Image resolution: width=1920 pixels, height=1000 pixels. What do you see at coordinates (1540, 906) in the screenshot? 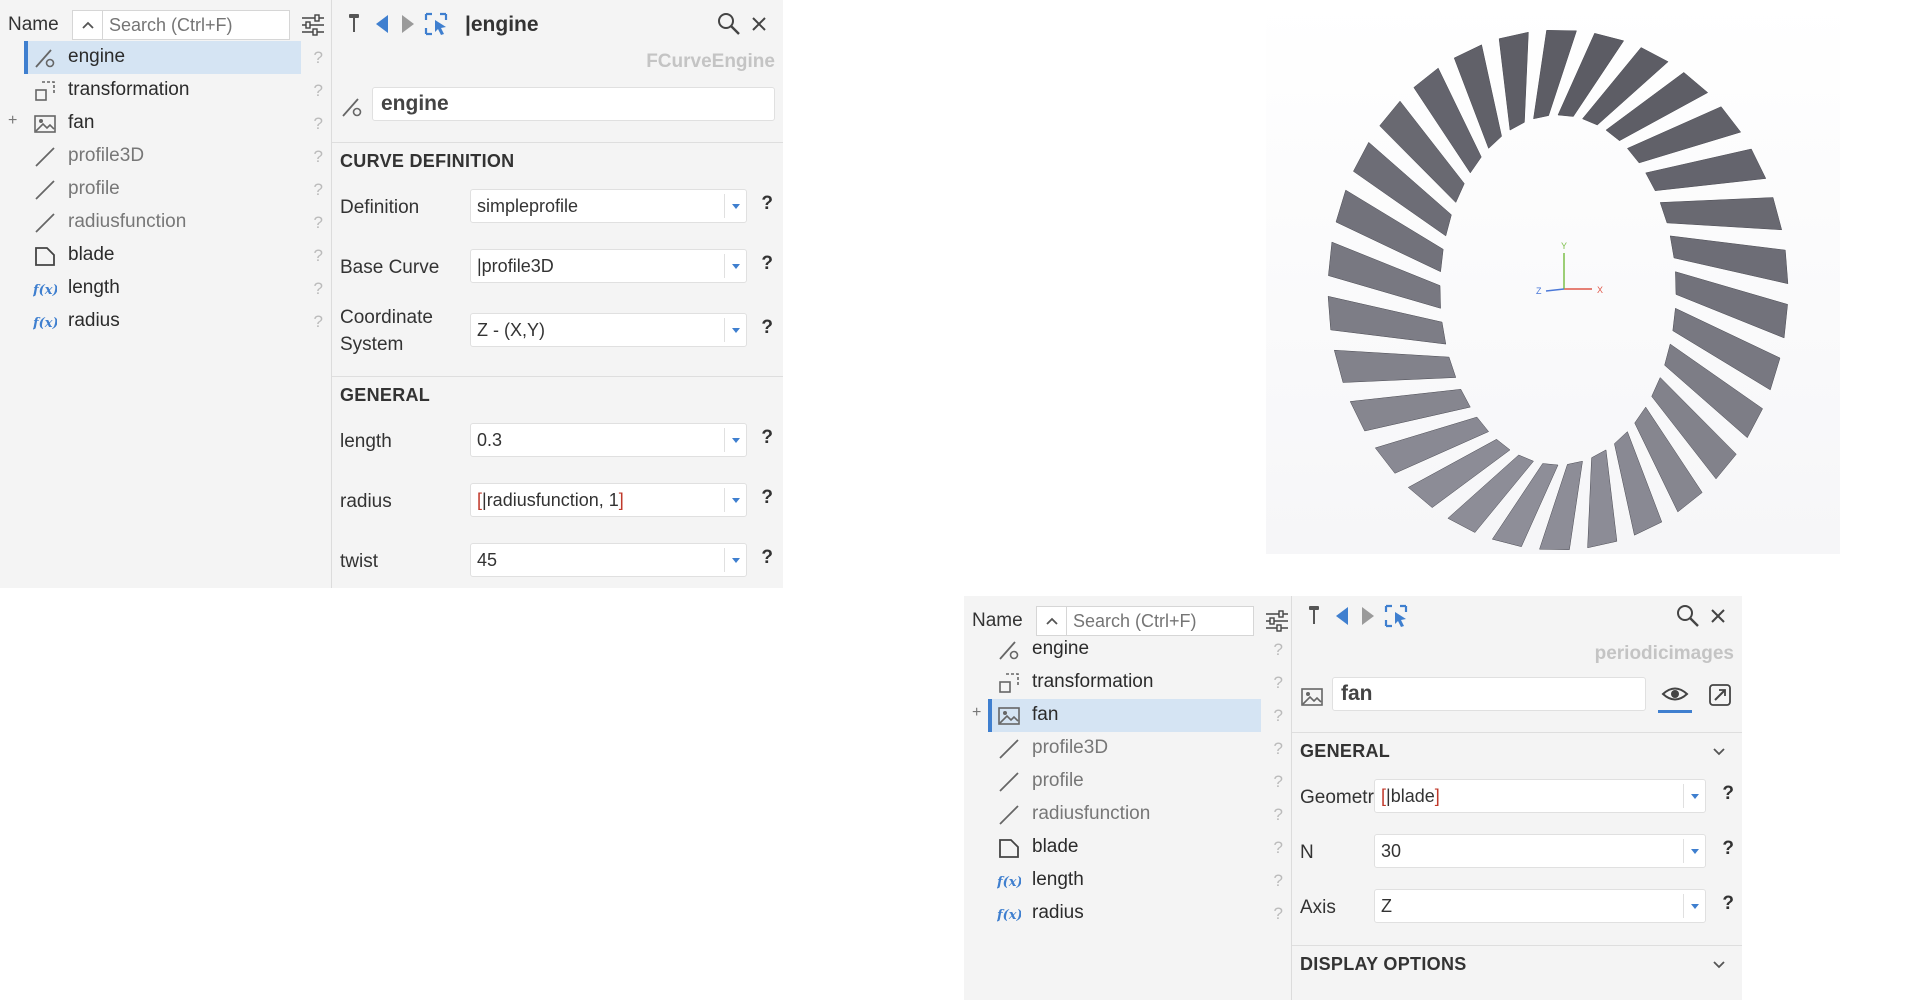
I see `property-value-combo: Z` at bounding box center [1540, 906].